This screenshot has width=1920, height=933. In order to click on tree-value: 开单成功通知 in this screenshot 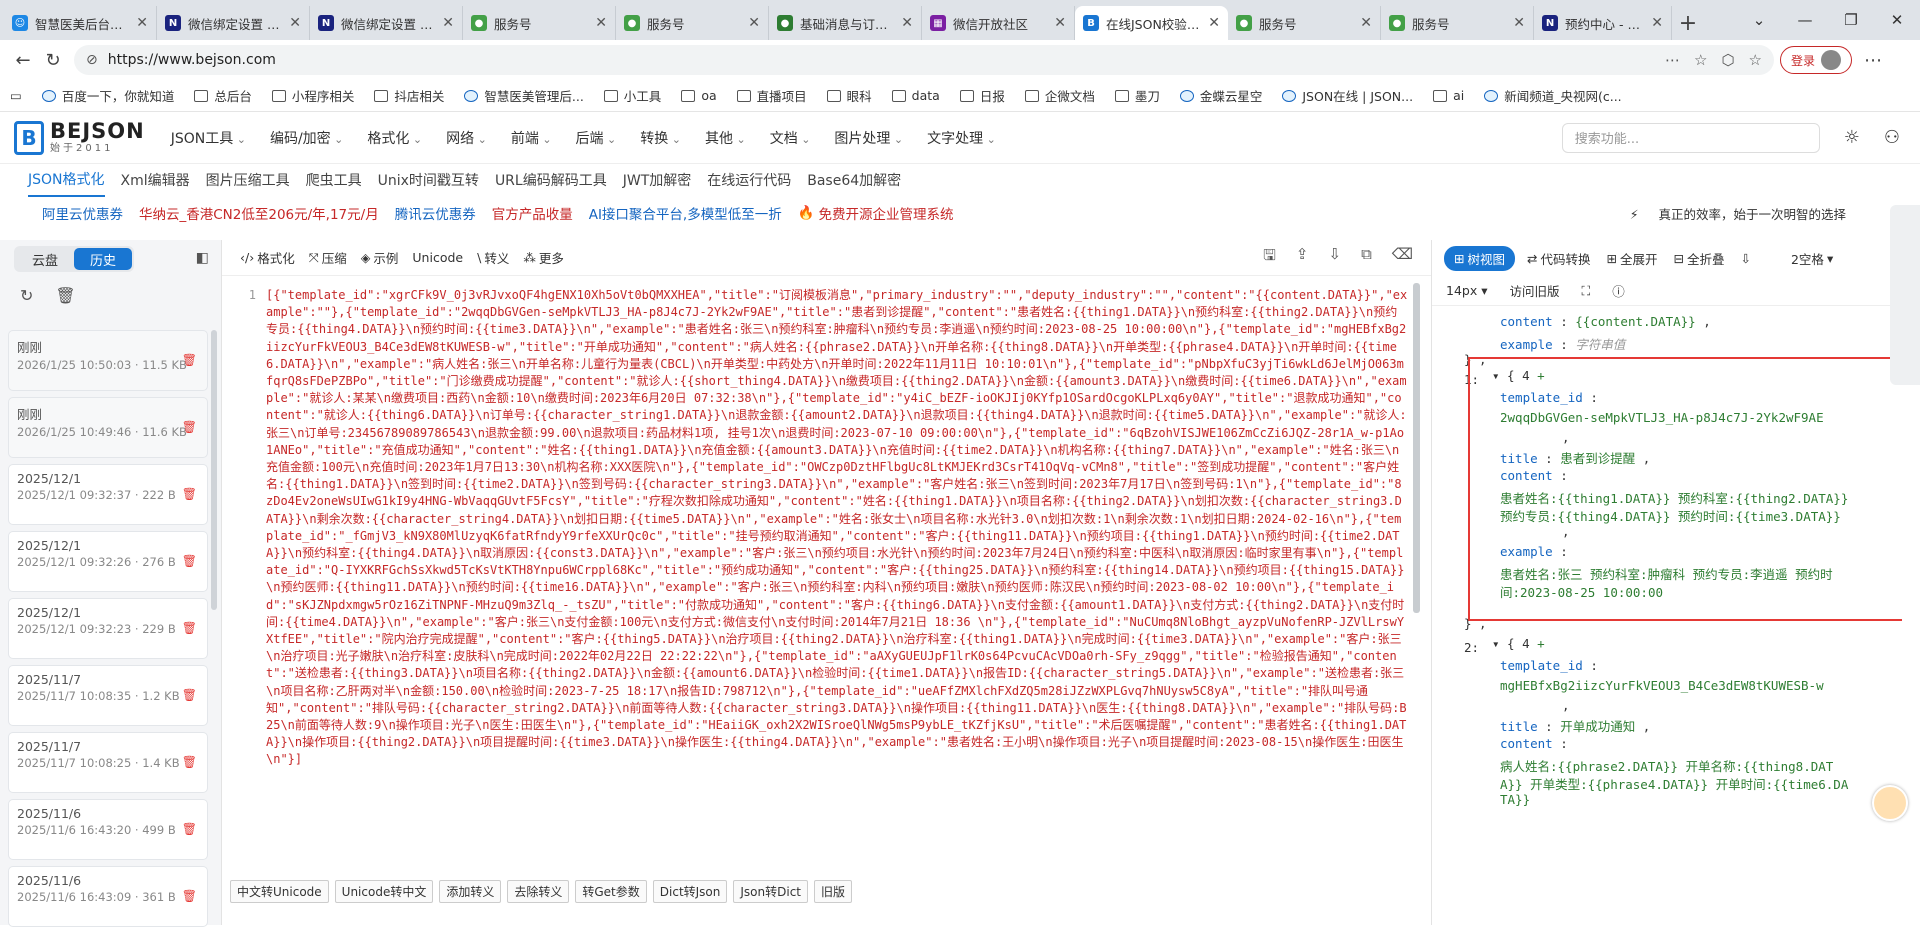, I will do `click(1597, 726)`.